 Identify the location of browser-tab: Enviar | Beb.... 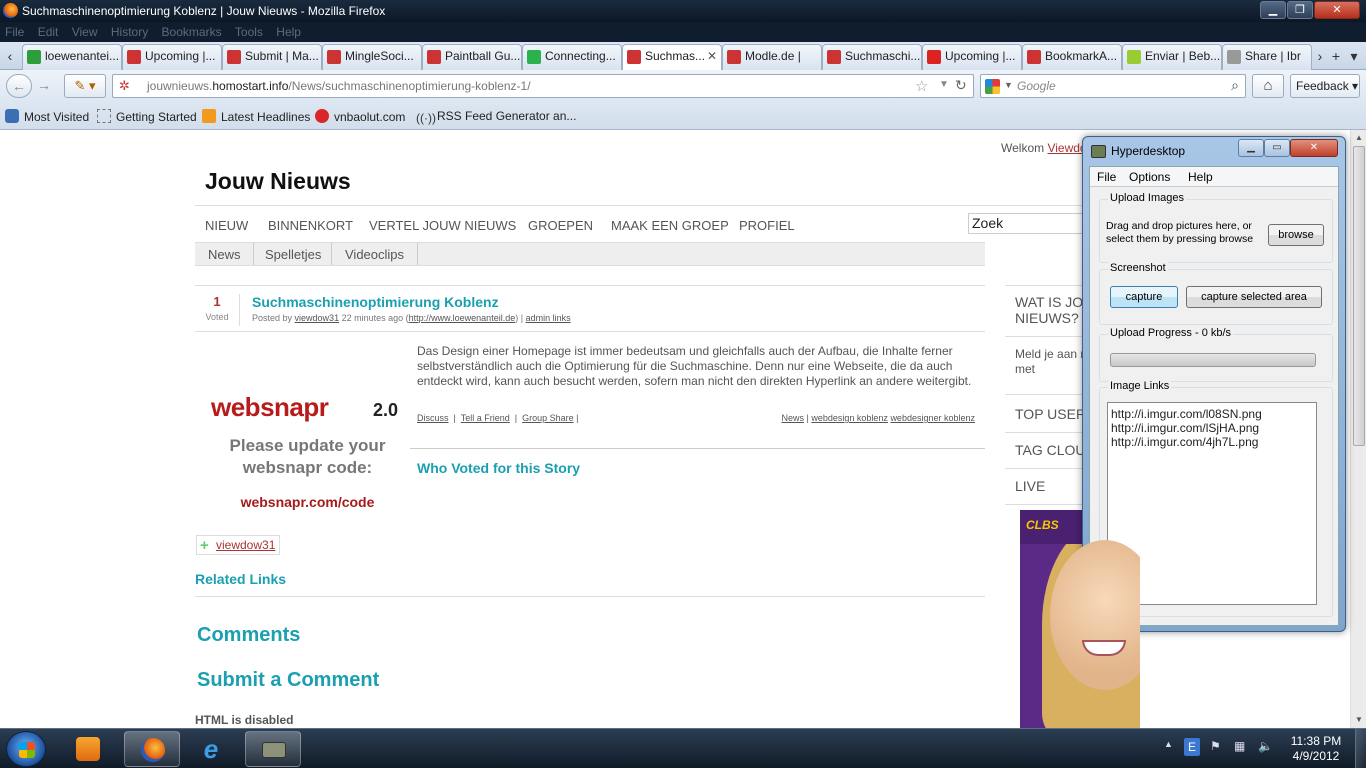
(1172, 57).